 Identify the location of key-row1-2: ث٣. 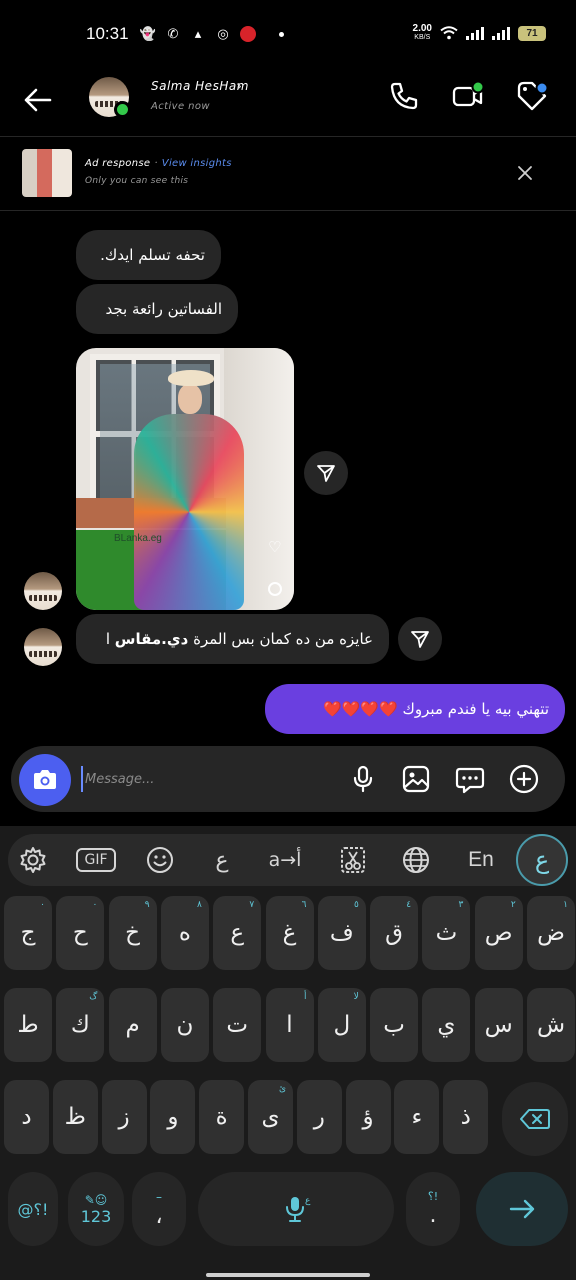
(446, 933).